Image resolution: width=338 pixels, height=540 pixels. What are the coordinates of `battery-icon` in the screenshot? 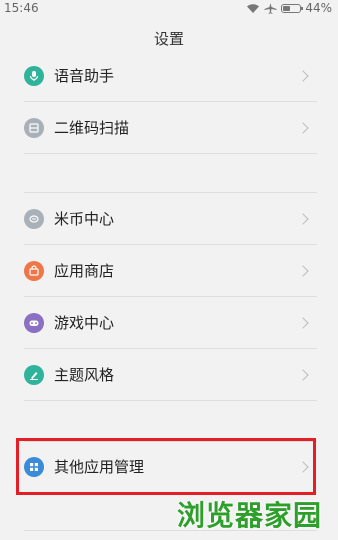 It's located at (292, 8).